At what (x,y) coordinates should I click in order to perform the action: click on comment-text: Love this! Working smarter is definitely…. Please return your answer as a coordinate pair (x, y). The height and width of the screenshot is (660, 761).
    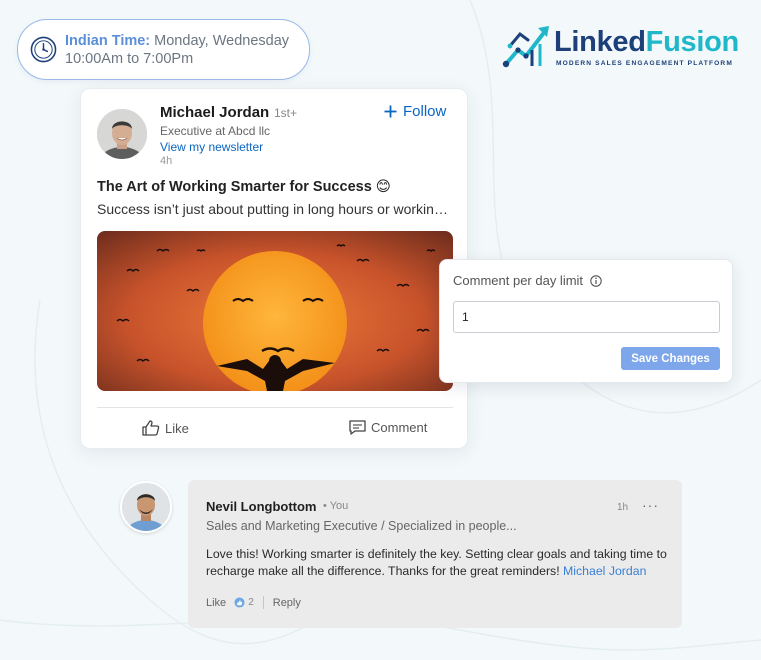
    Looking at the image, I should click on (440, 563).